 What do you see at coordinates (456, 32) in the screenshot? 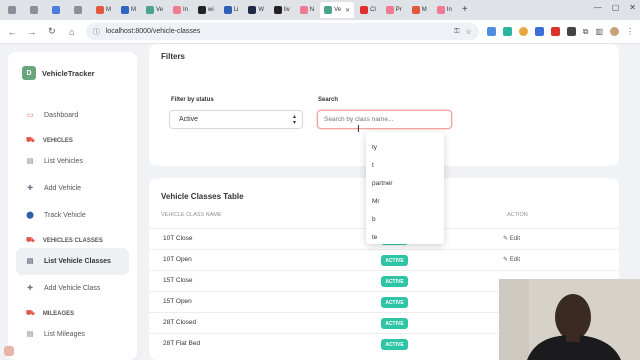
I see `password-key-icon: ⚿` at bounding box center [456, 32].